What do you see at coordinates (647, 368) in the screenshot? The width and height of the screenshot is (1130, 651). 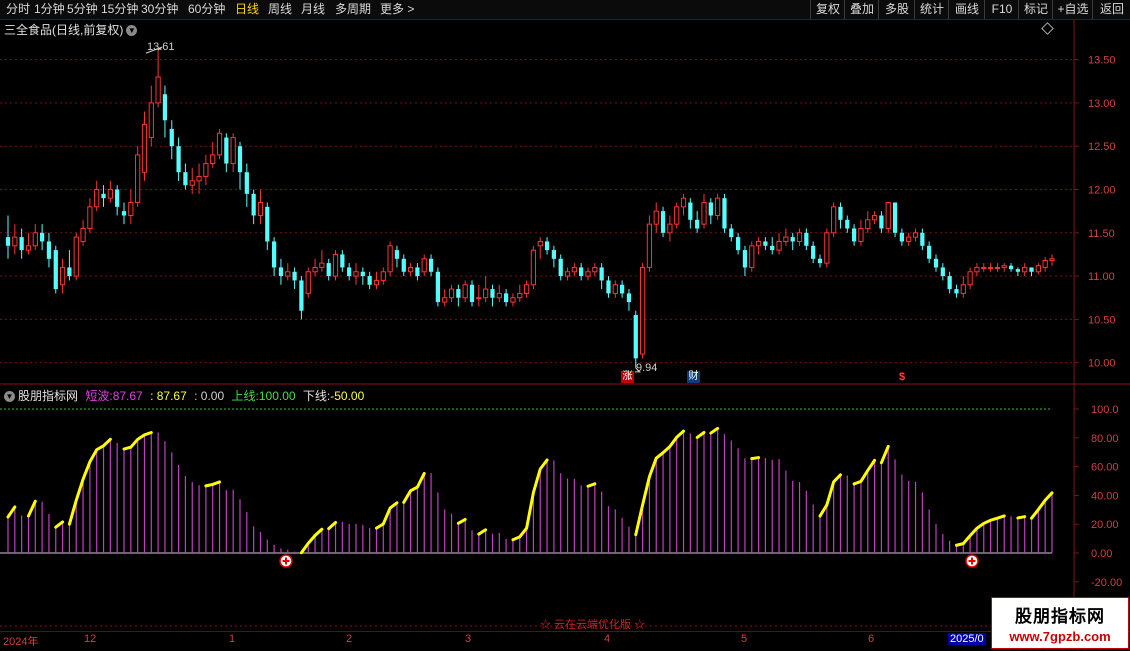 I see `low-price-label: 9.94` at bounding box center [647, 368].